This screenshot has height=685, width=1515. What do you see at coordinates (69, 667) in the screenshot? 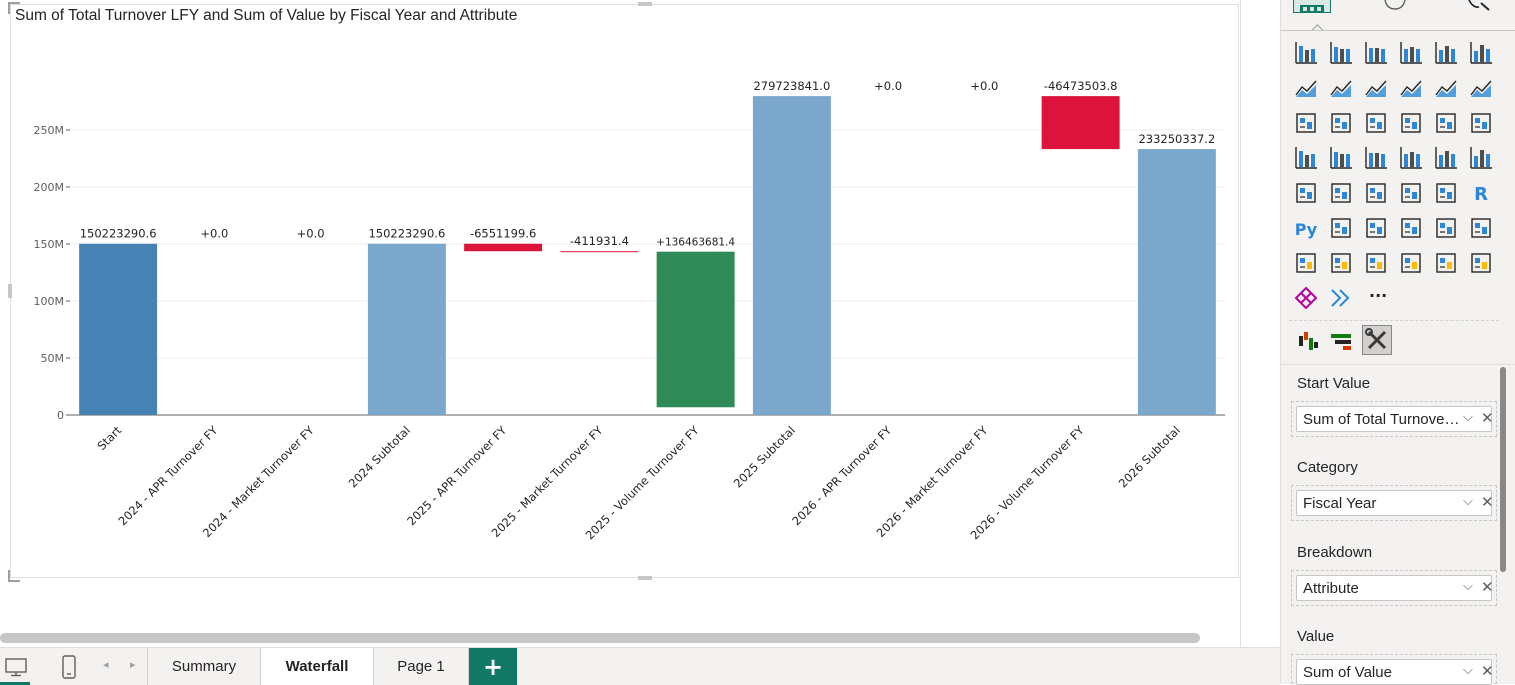
I see `mobile-view-button` at bounding box center [69, 667].